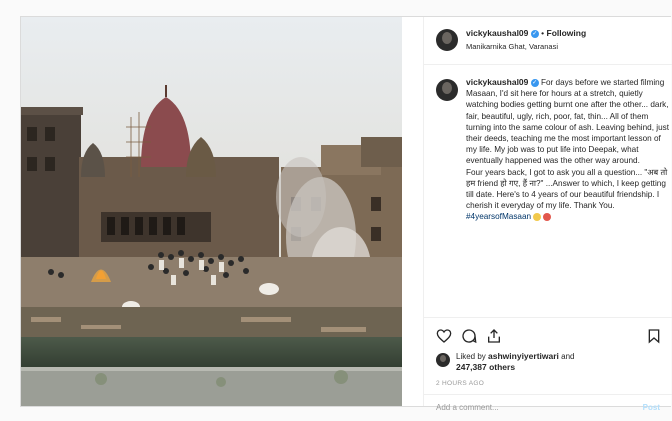  Describe the element at coordinates (447, 90) in the screenshot. I see `caption-avatar` at that location.